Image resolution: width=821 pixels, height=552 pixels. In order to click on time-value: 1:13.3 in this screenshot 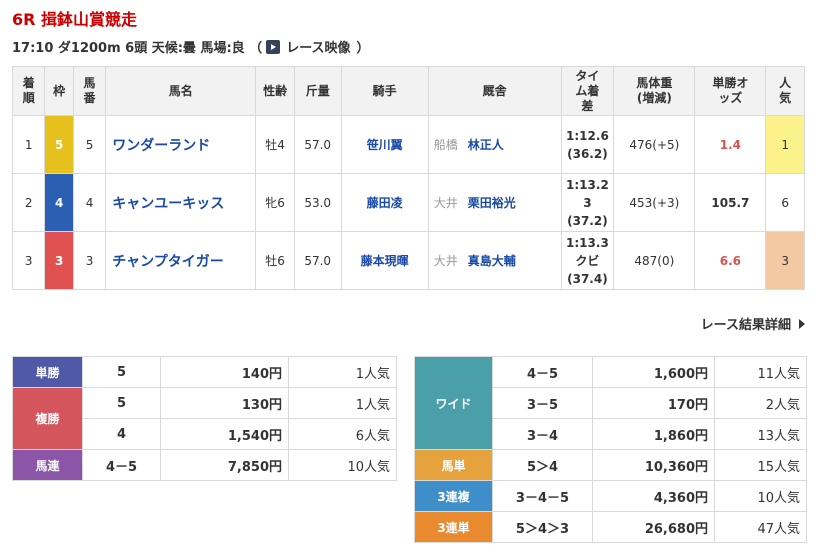, I will do `click(587, 242)`.